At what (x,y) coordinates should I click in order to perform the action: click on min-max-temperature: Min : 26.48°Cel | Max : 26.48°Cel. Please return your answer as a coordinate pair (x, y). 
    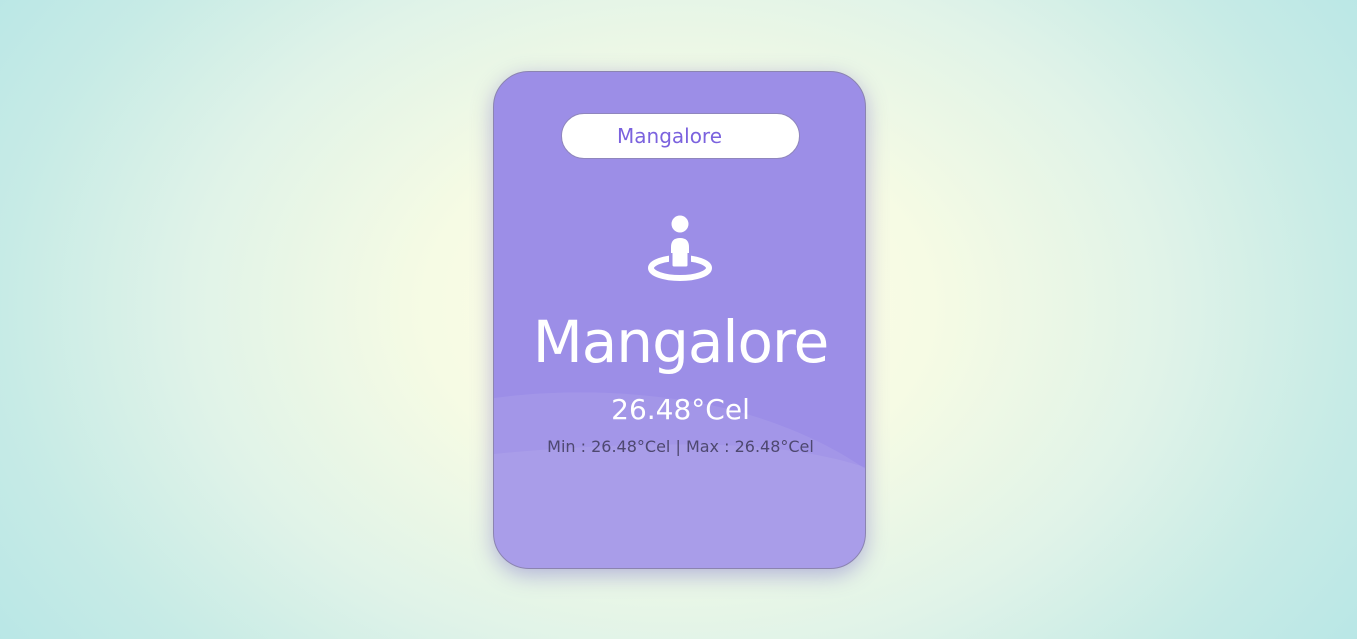
    Looking at the image, I should click on (680, 446).